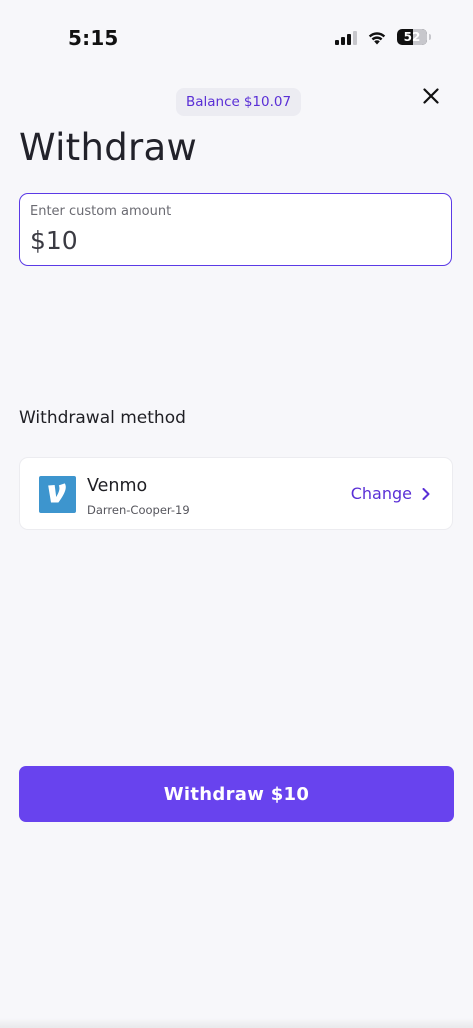 The width and height of the screenshot is (473, 1028). I want to click on status-icons: 52, so click(383, 37).